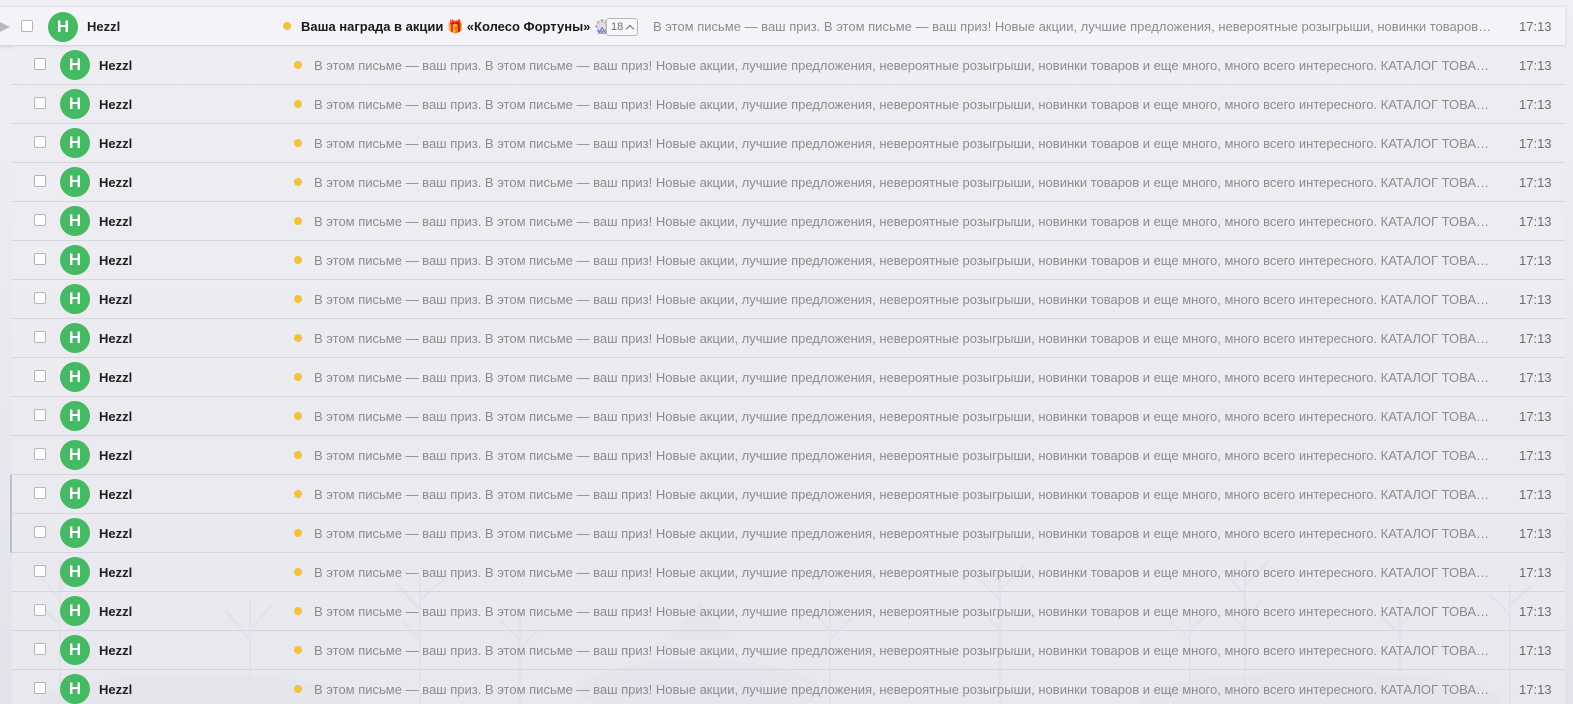  I want to click on thread-collapse-flag-icon, so click(5, 27).